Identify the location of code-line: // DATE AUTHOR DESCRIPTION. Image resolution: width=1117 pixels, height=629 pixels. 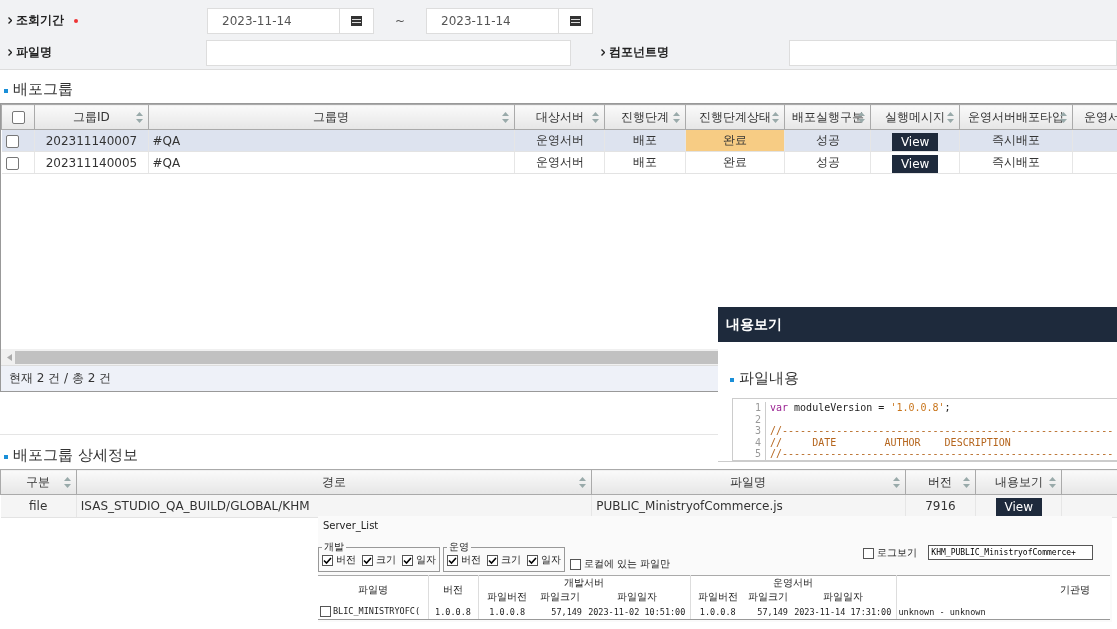
(890, 442).